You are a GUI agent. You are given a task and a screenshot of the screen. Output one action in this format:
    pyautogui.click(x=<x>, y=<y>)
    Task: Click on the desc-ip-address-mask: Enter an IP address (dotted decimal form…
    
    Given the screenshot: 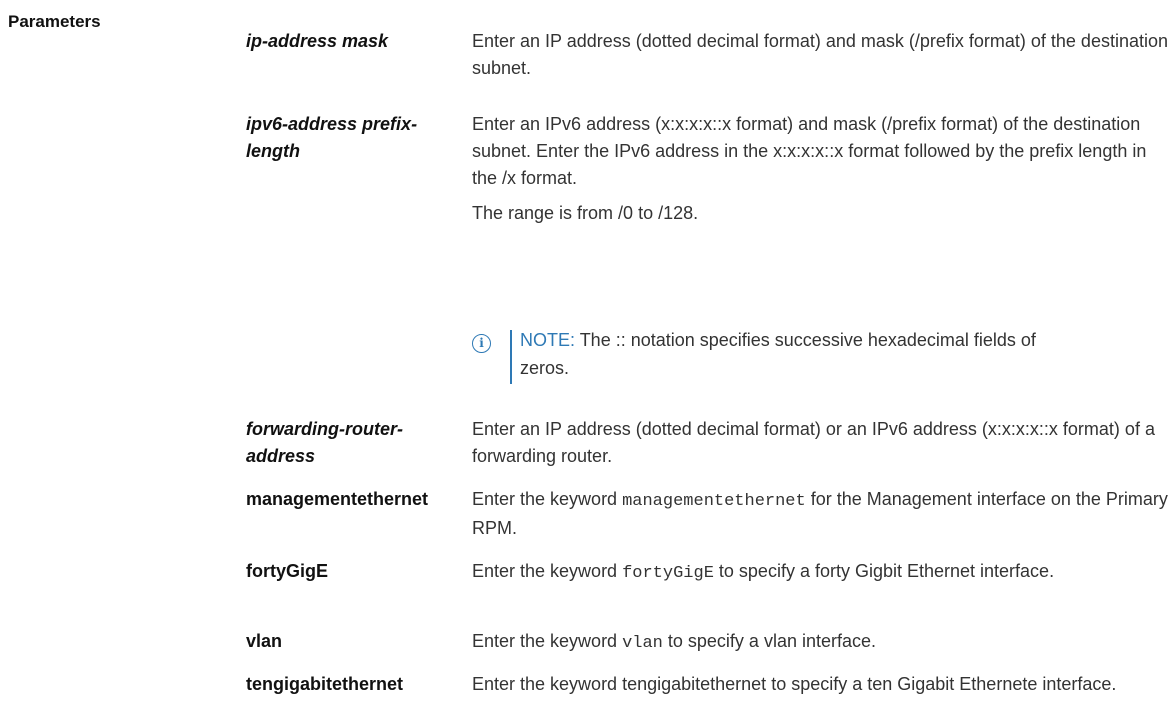 What is the action you would take?
    pyautogui.click(x=820, y=54)
    